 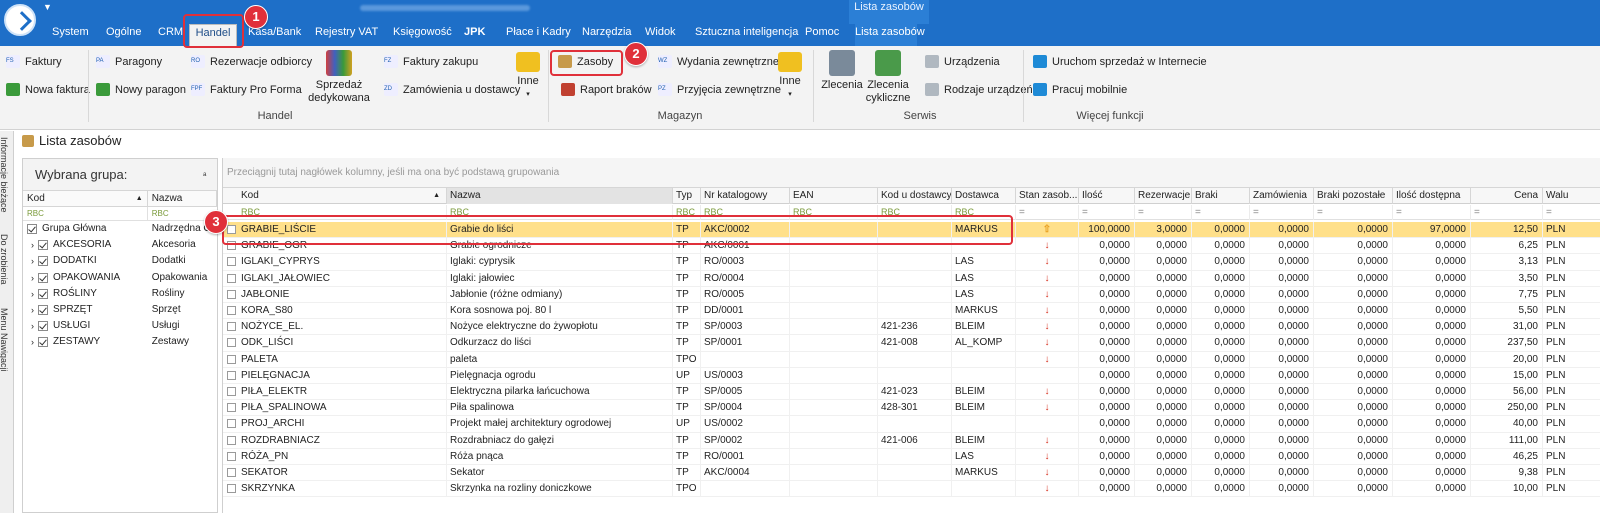 I want to click on group-row: › OPAKOWANIA Opakowania, so click(x=120, y=278).